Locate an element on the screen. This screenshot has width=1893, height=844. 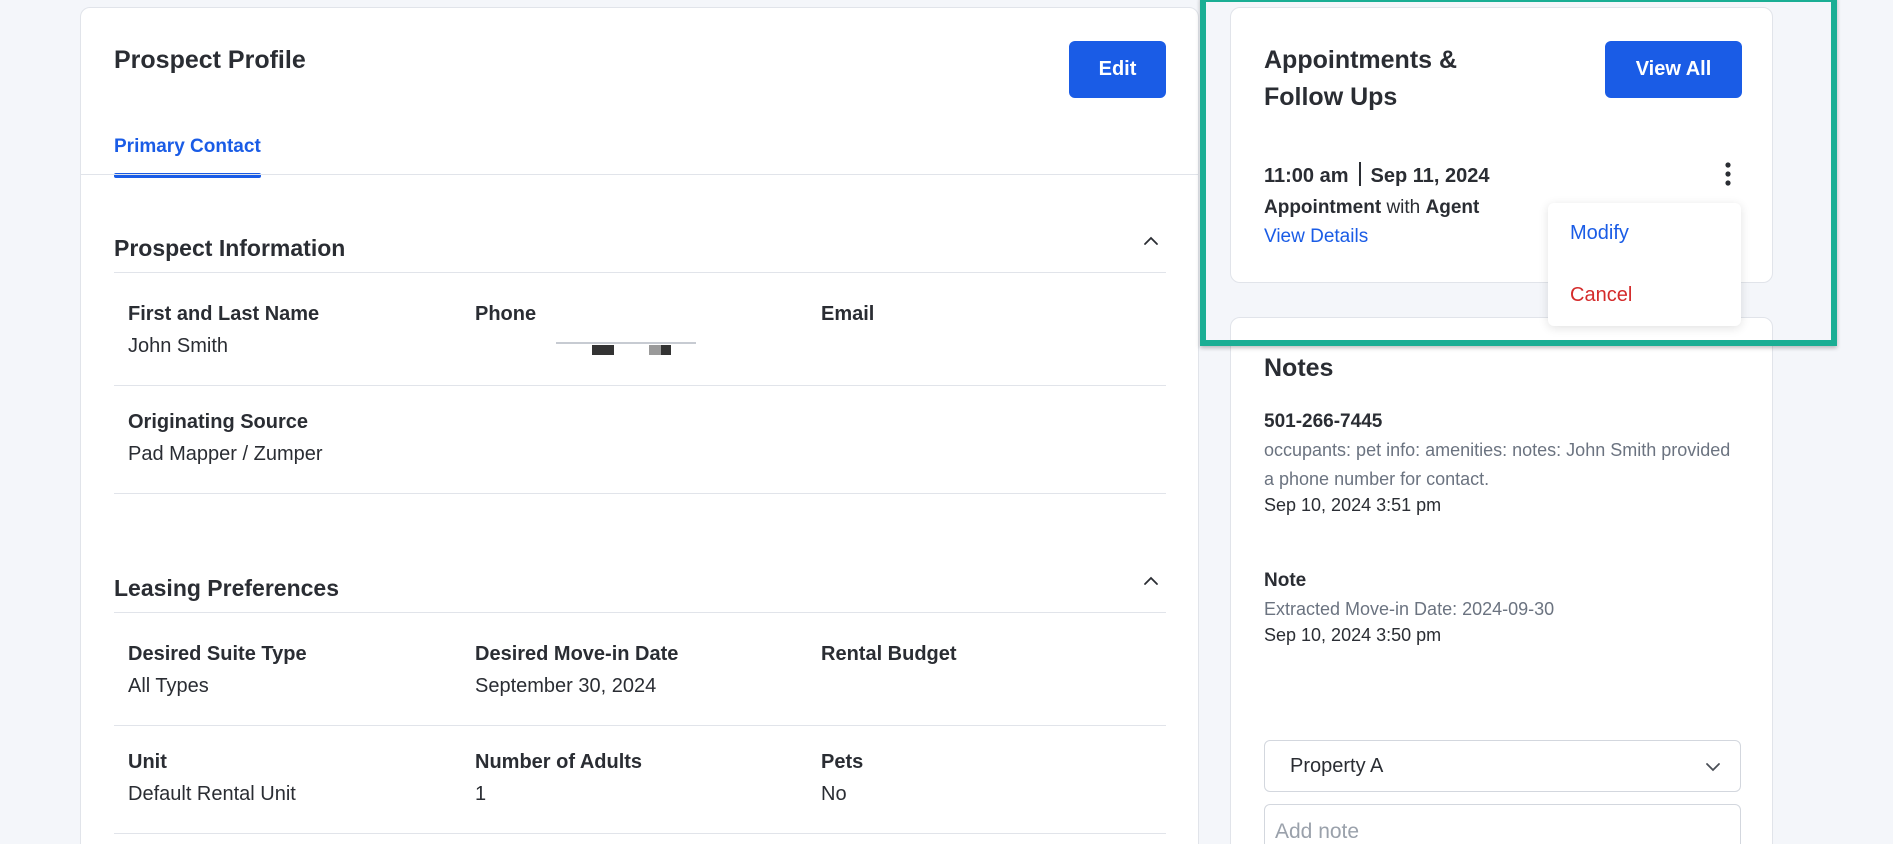
field-label: Phone is located at coordinates (506, 314).